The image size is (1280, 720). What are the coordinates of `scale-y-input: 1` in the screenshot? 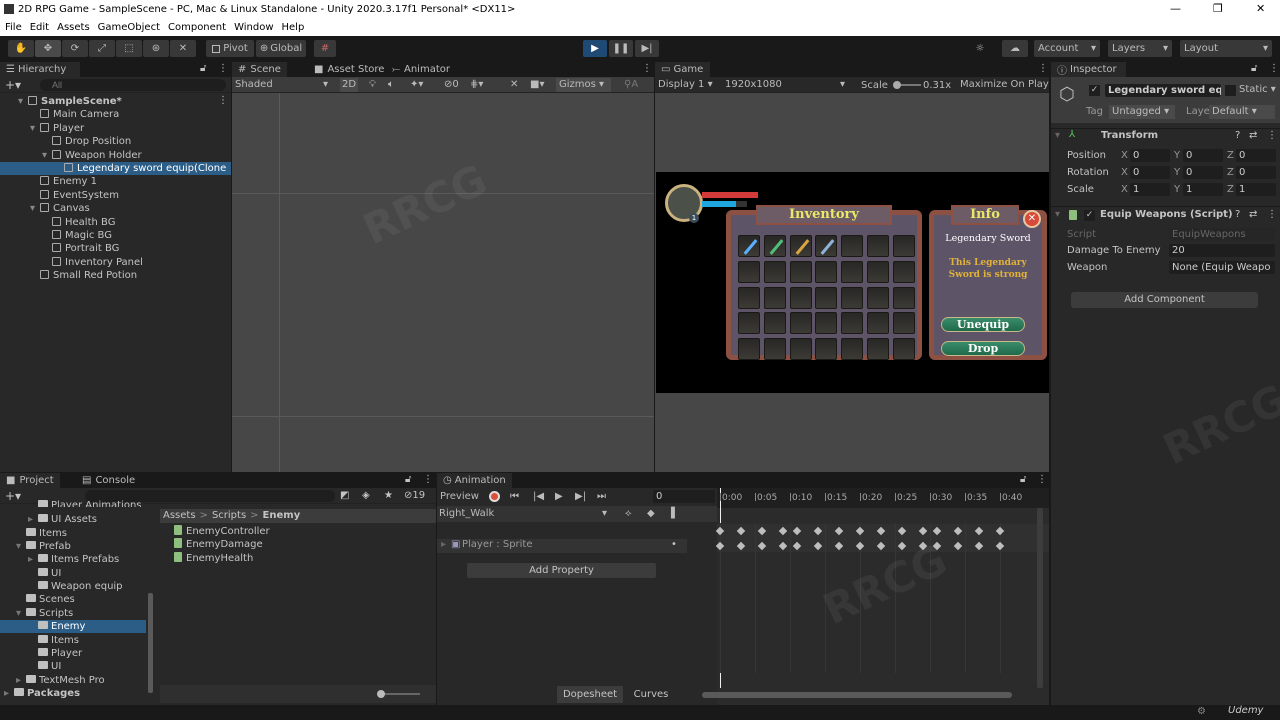 It's located at (1203, 189).